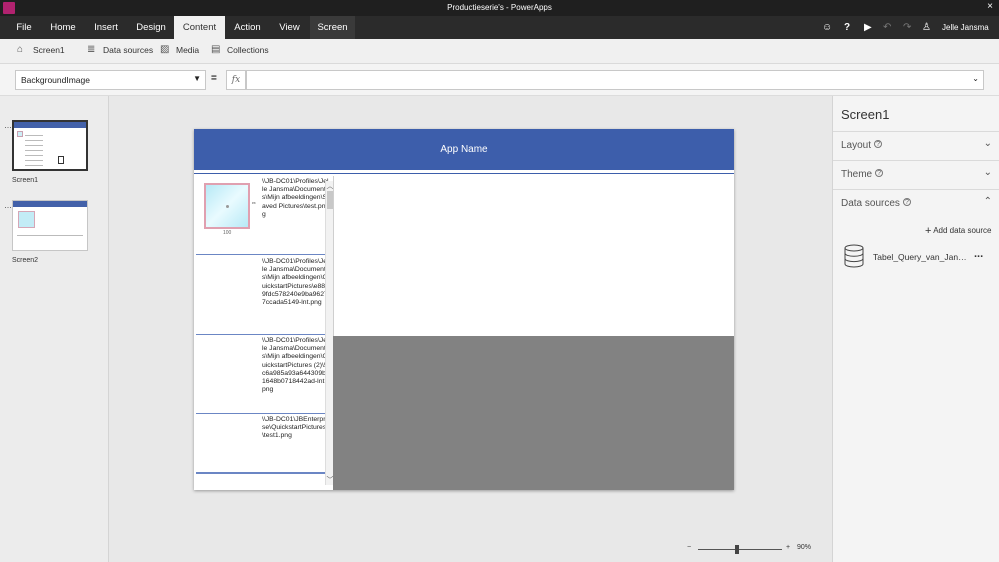  Describe the element at coordinates (865, 114) in the screenshot. I see `pane-title: Screen1` at that location.